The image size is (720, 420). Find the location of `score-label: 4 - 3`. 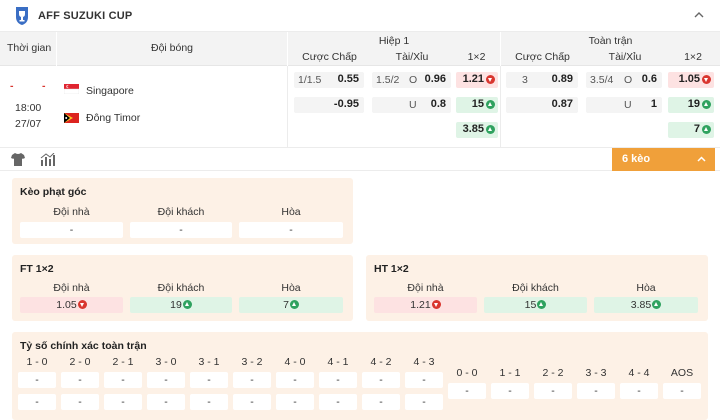

score-label: 4 - 3 is located at coordinates (424, 362).